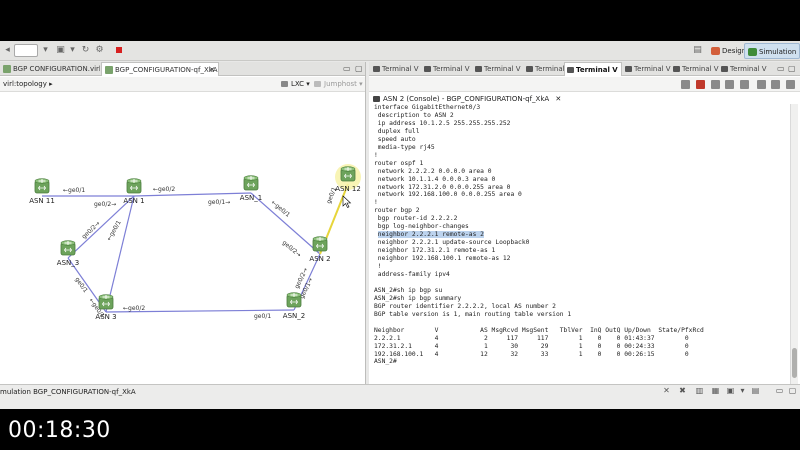 This screenshot has width=800, height=450. I want to click on terminal-line: ASN_2#sh ip bgp su, so click(408, 290).